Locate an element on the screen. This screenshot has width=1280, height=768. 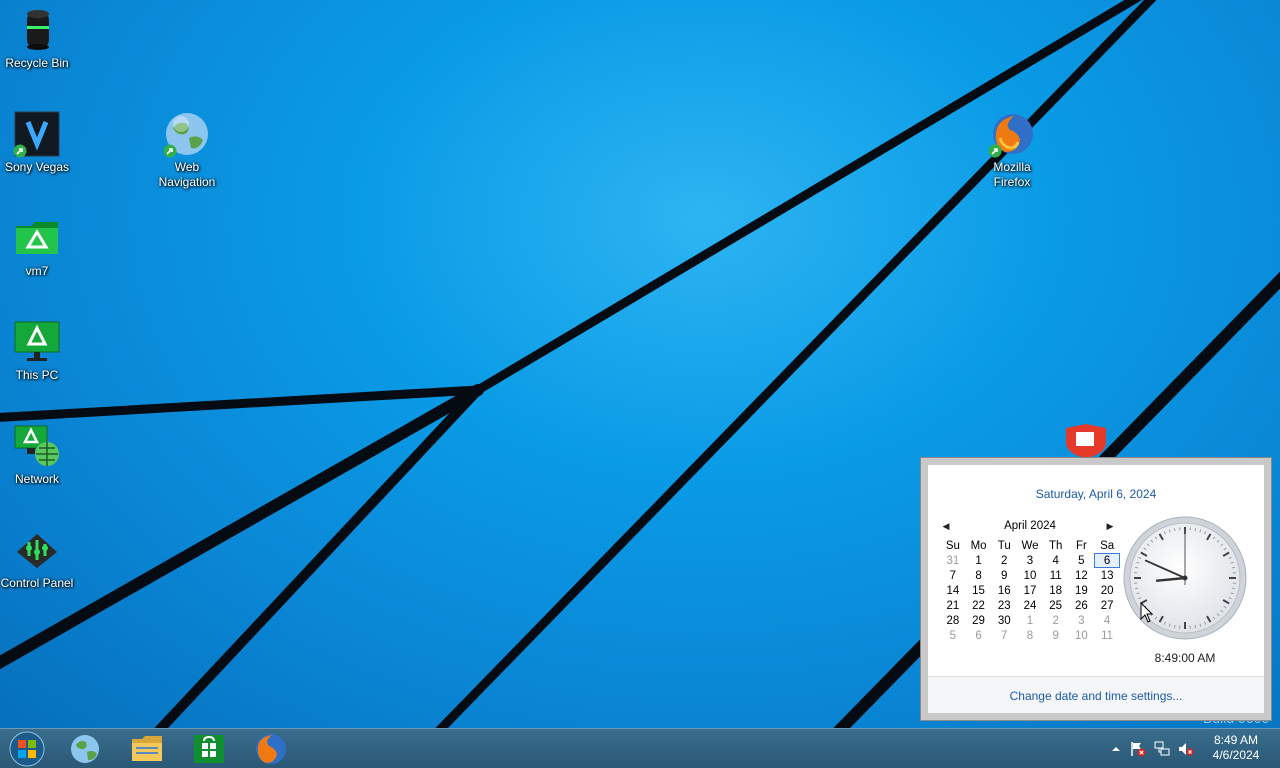
weekday-header: Th is located at coordinates (1055, 545).